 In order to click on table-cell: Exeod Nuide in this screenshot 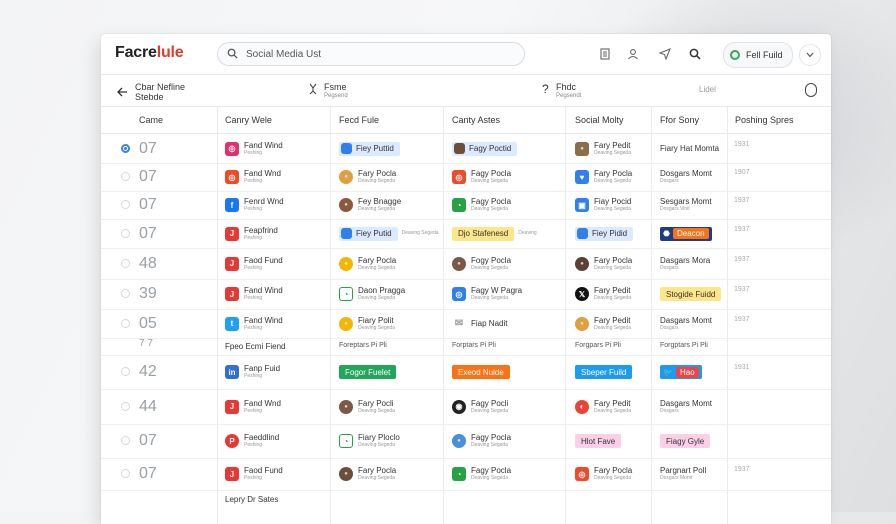, I will do `click(481, 372)`.